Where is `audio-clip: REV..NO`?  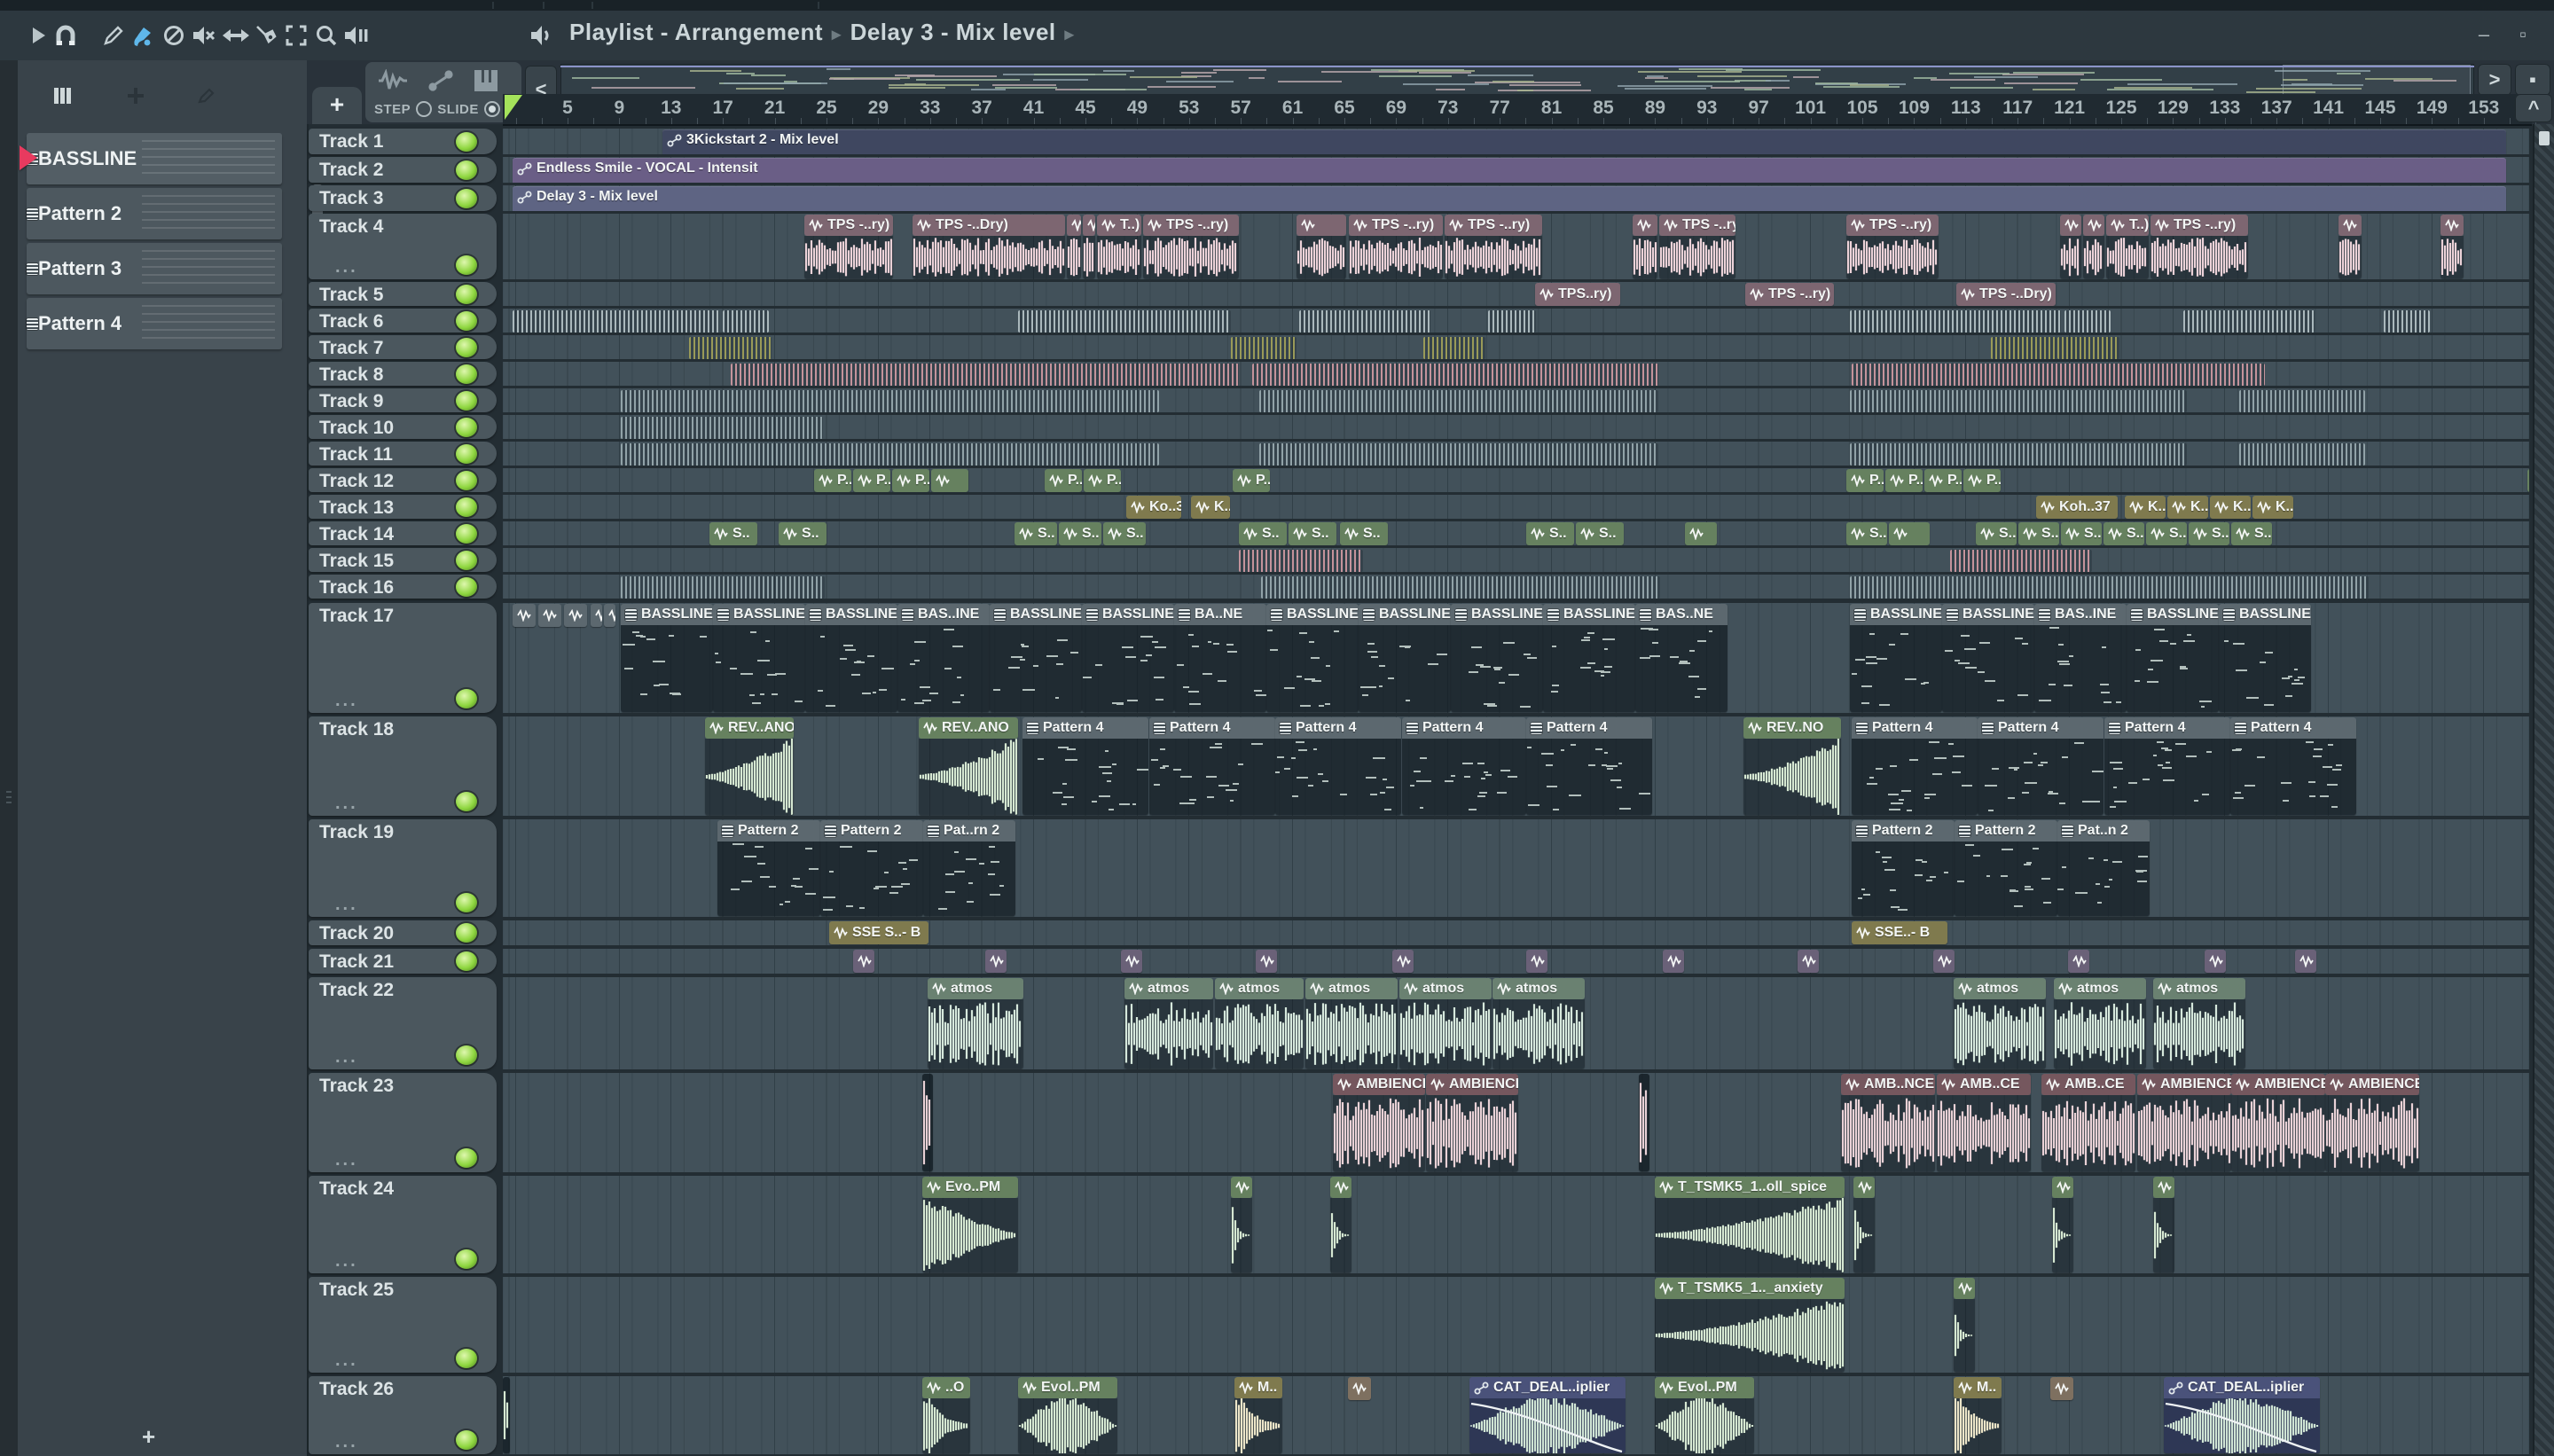 audio-clip: REV..NO is located at coordinates (1792, 766).